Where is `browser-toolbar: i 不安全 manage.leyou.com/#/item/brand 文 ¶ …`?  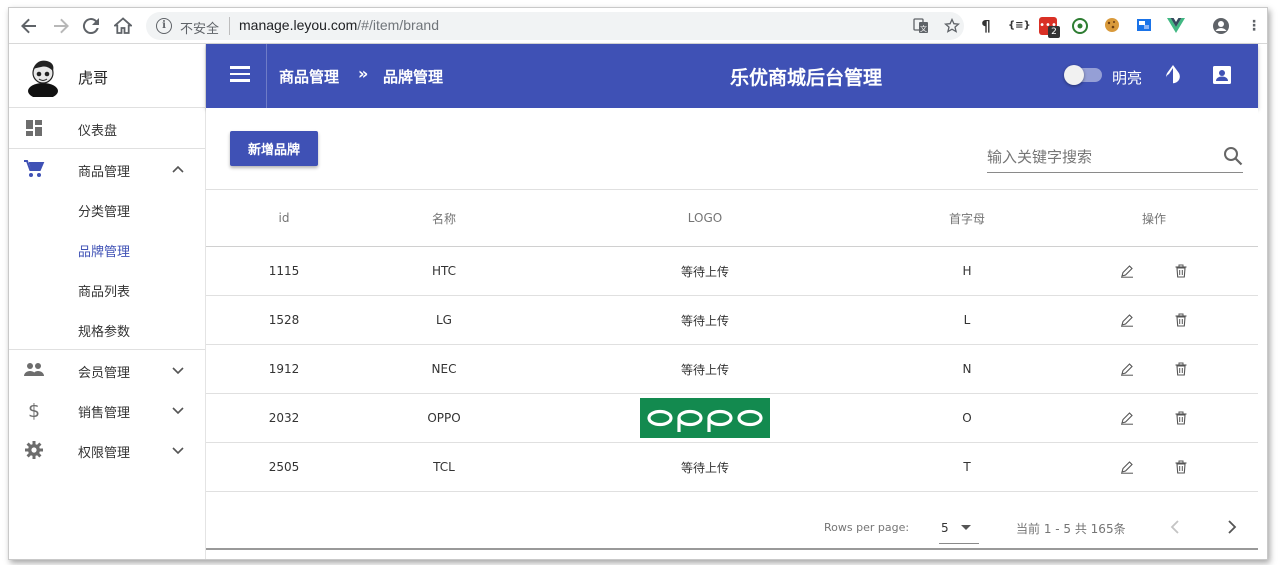
browser-toolbar: i 不安全 manage.leyou.com/#/item/brand 文 ¶ … is located at coordinates (638, 26).